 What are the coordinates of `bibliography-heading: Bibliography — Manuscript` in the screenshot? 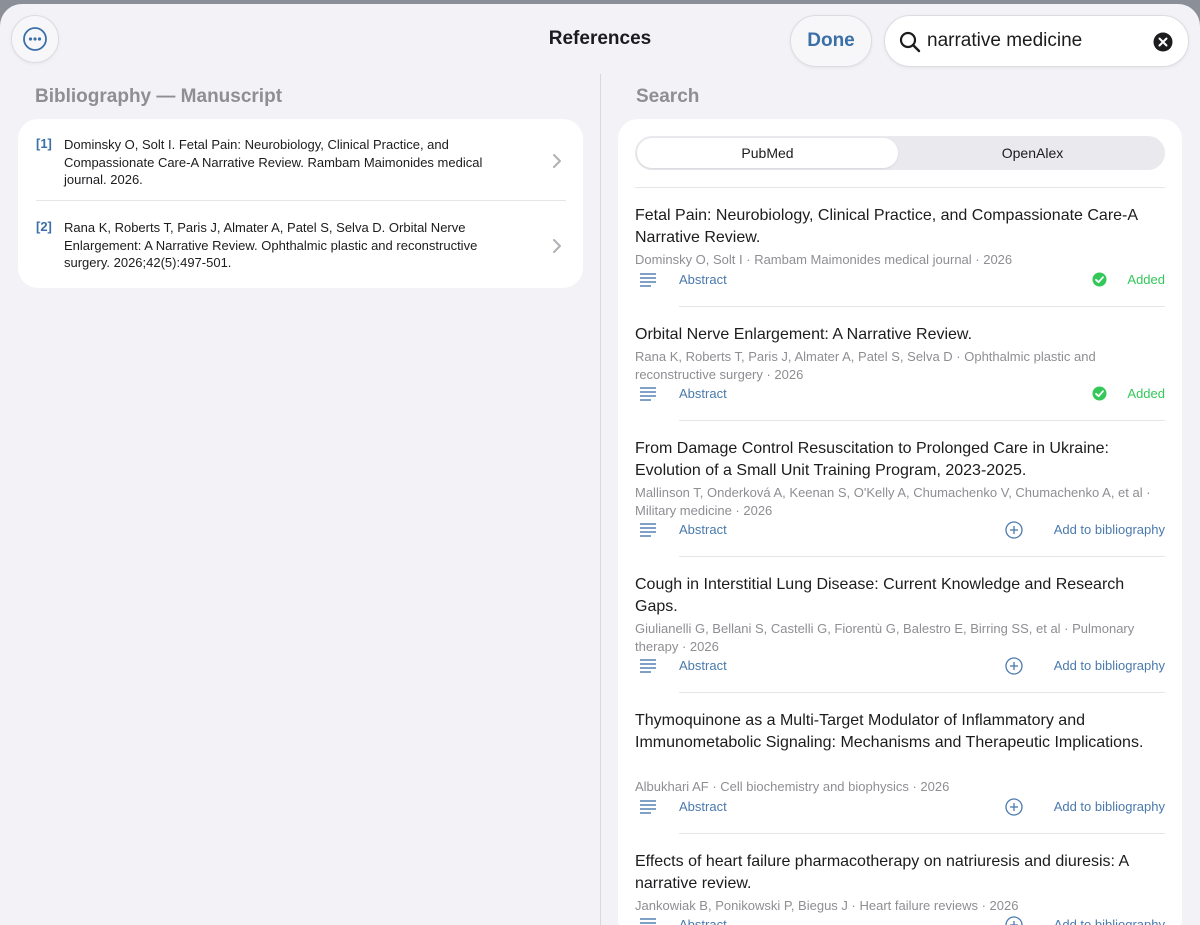 It's located at (159, 96).